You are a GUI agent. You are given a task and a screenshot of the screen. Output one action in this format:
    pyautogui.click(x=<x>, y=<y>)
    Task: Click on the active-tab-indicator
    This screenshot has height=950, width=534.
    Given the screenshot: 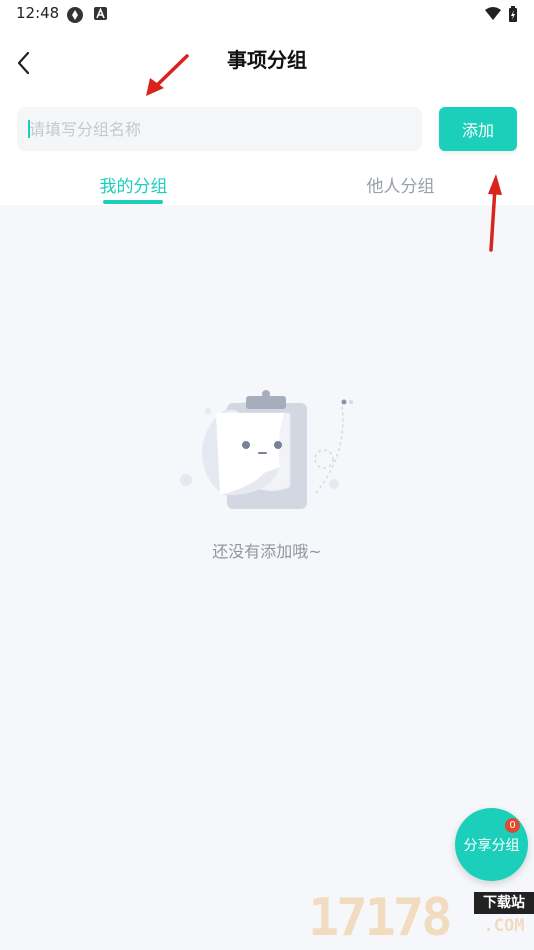 What is the action you would take?
    pyautogui.click(x=133, y=202)
    